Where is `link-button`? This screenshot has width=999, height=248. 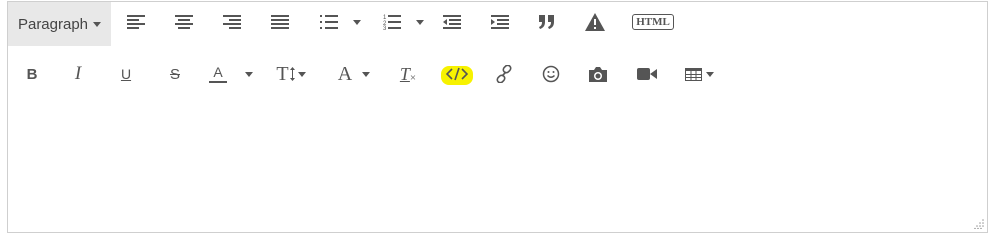 link-button is located at coordinates (504, 74).